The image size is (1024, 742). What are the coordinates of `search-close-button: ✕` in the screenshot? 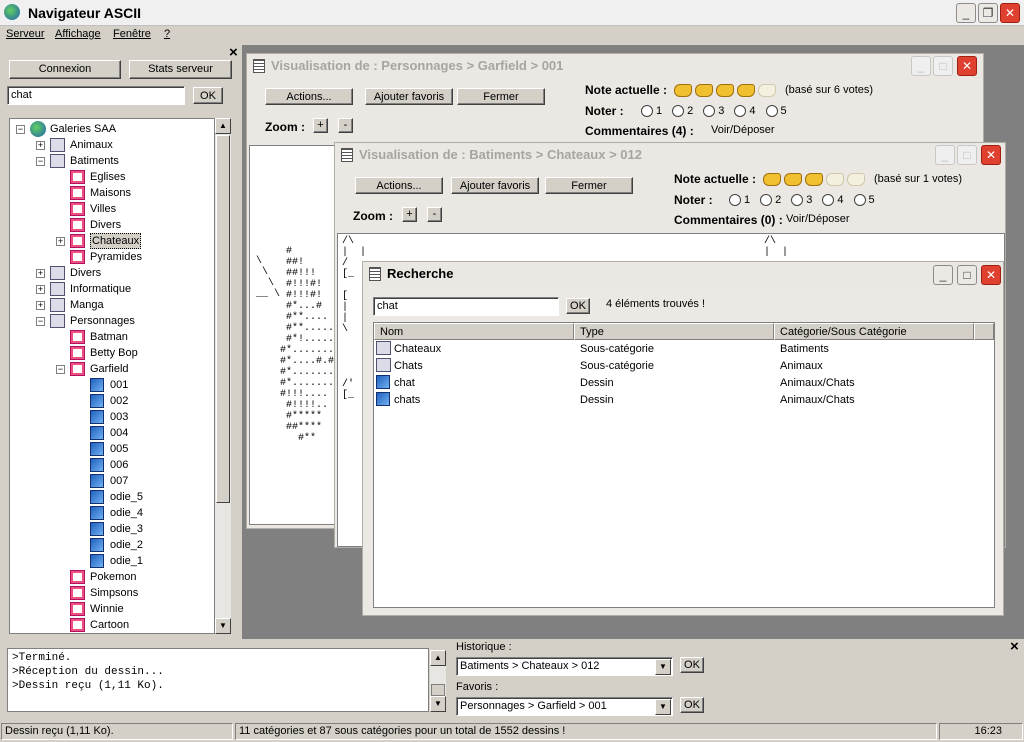 It's located at (991, 275).